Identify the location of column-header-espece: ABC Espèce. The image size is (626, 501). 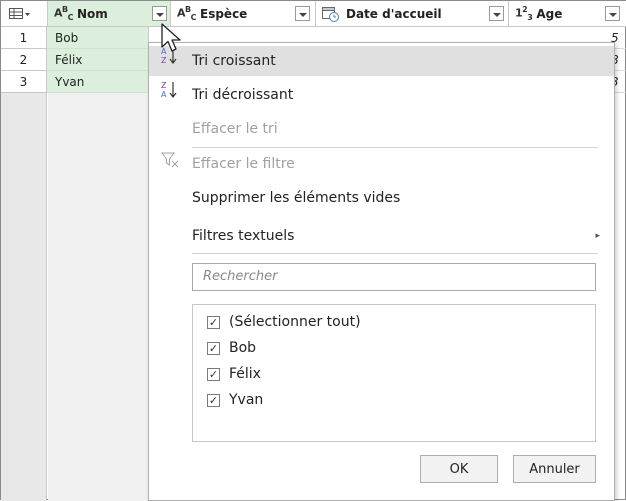
(243, 14).